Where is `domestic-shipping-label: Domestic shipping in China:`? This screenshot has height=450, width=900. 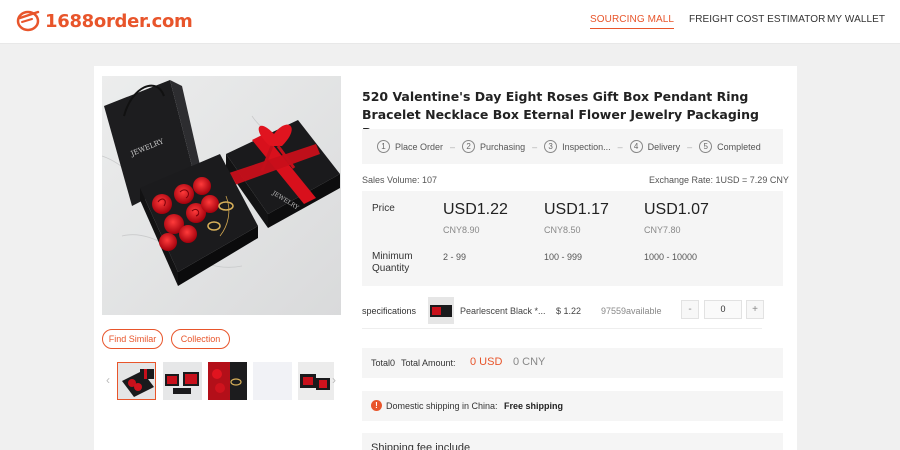
domestic-shipping-label: Domestic shipping in China: is located at coordinates (442, 406).